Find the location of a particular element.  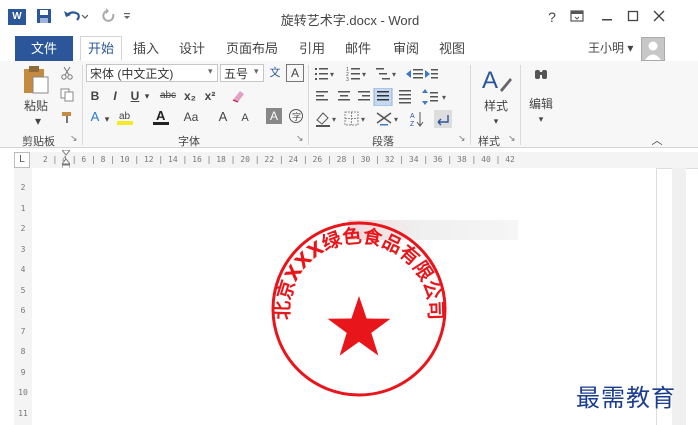

alignment-icons: ▾ is located at coordinates (389, 98).